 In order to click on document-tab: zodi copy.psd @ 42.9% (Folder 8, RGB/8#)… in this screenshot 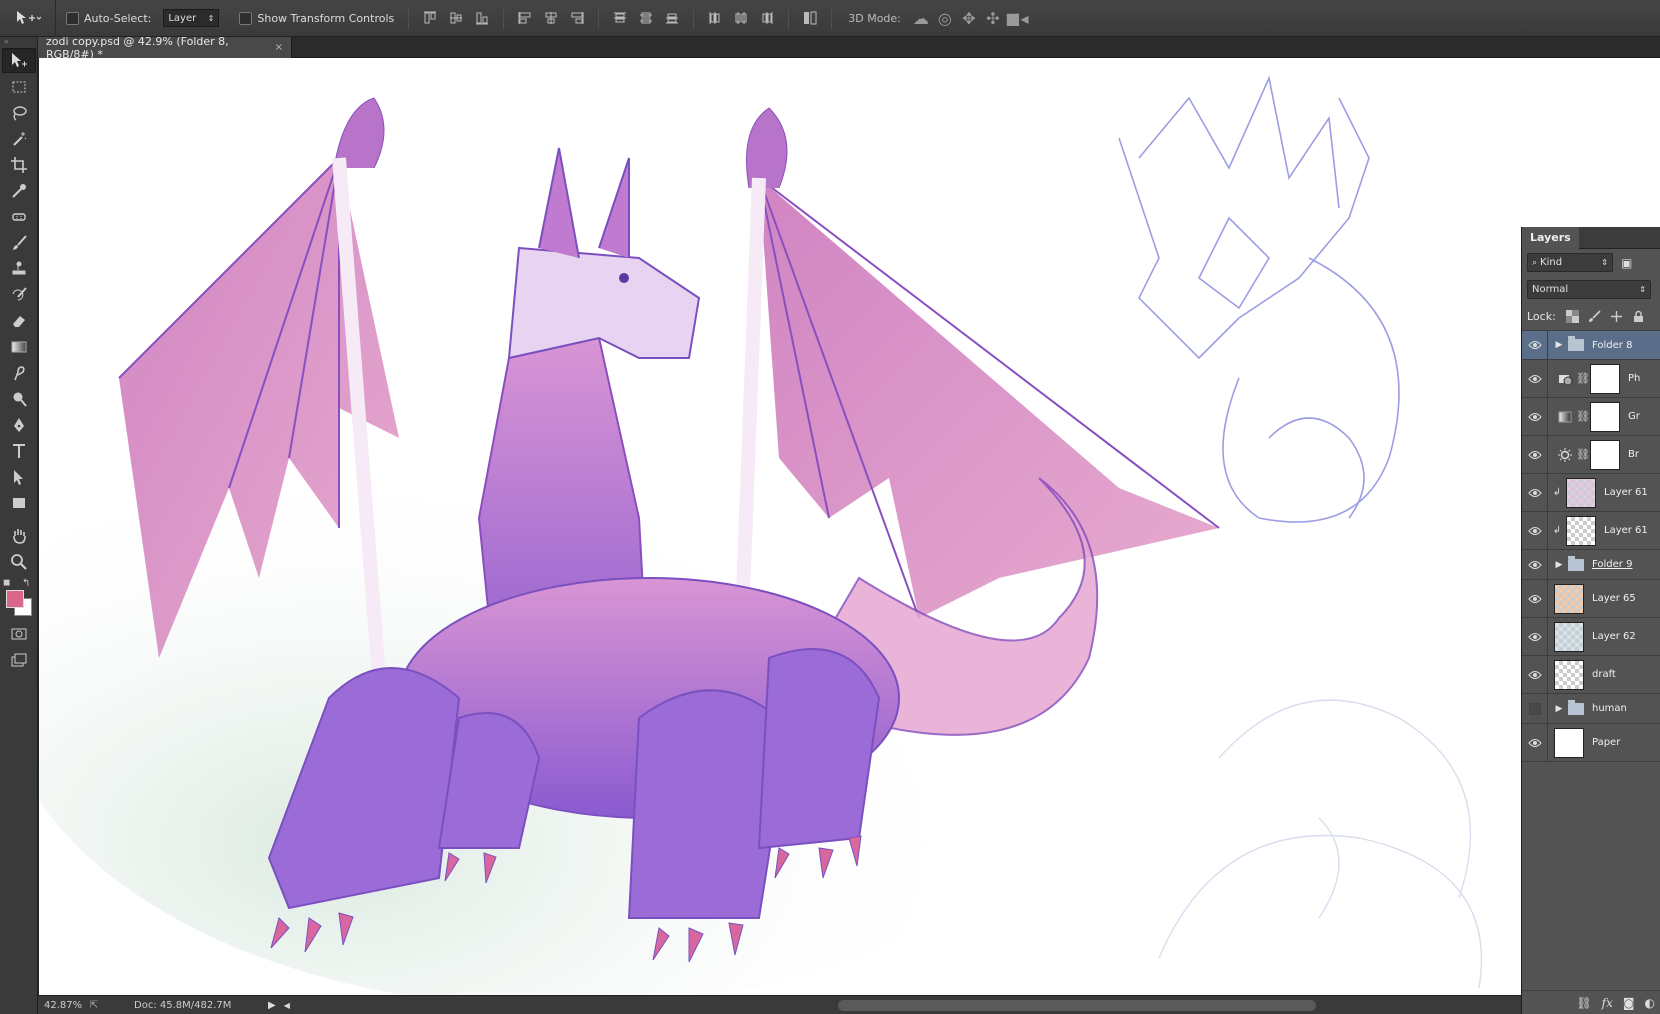, I will do `click(165, 48)`.